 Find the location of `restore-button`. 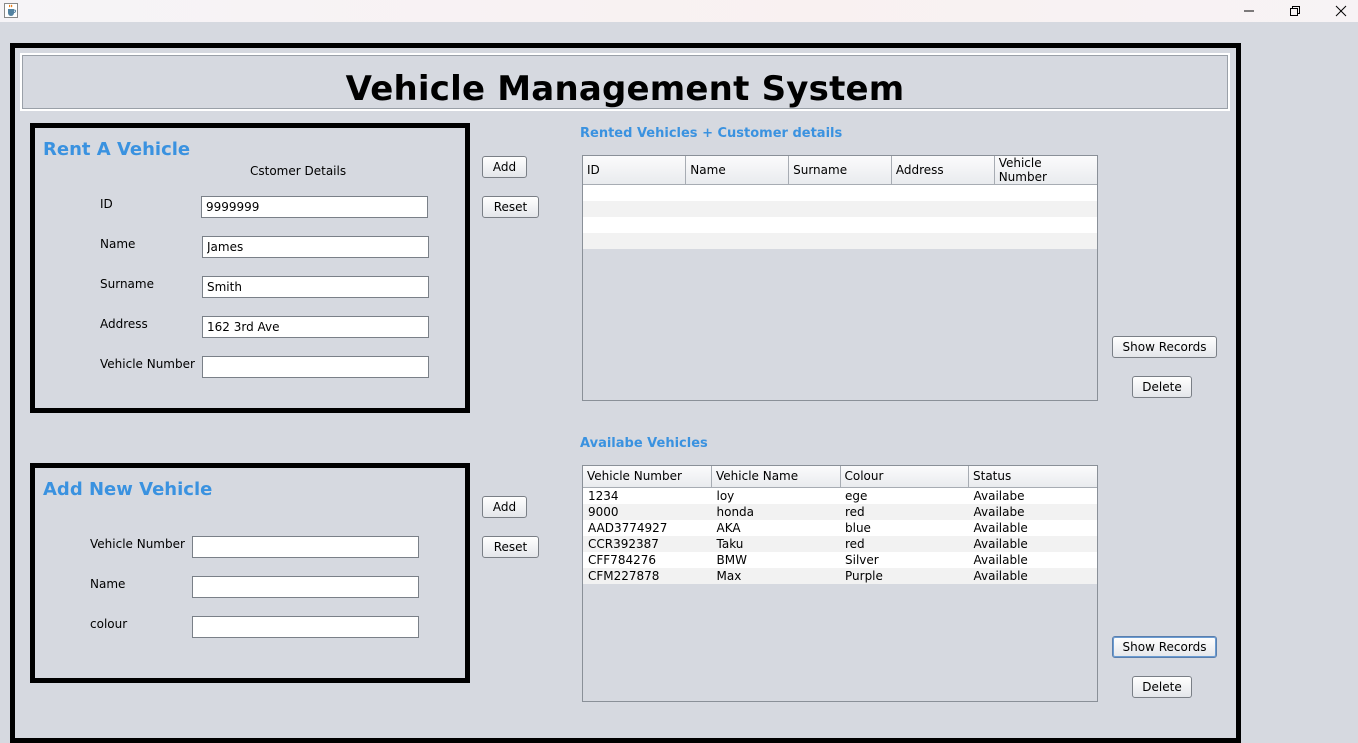

restore-button is located at coordinates (1295, 11).